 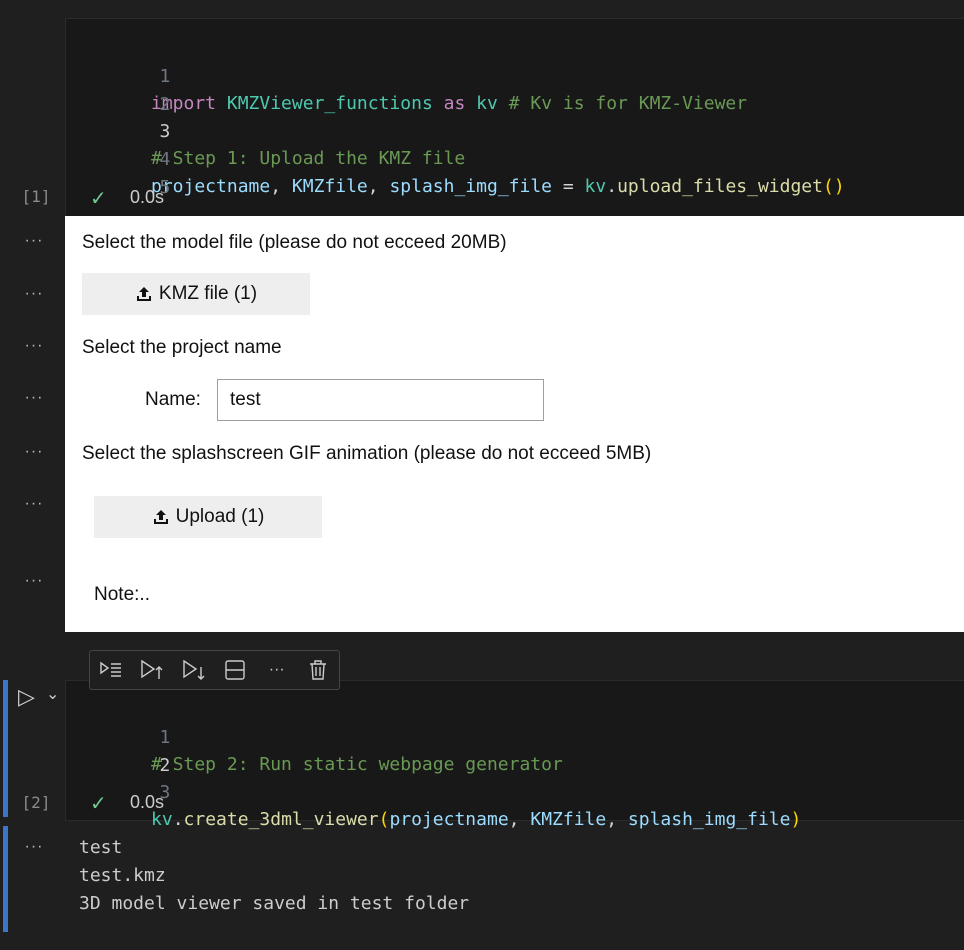 I want to click on kmz-button-label: KMZ file (1), so click(x=208, y=293).